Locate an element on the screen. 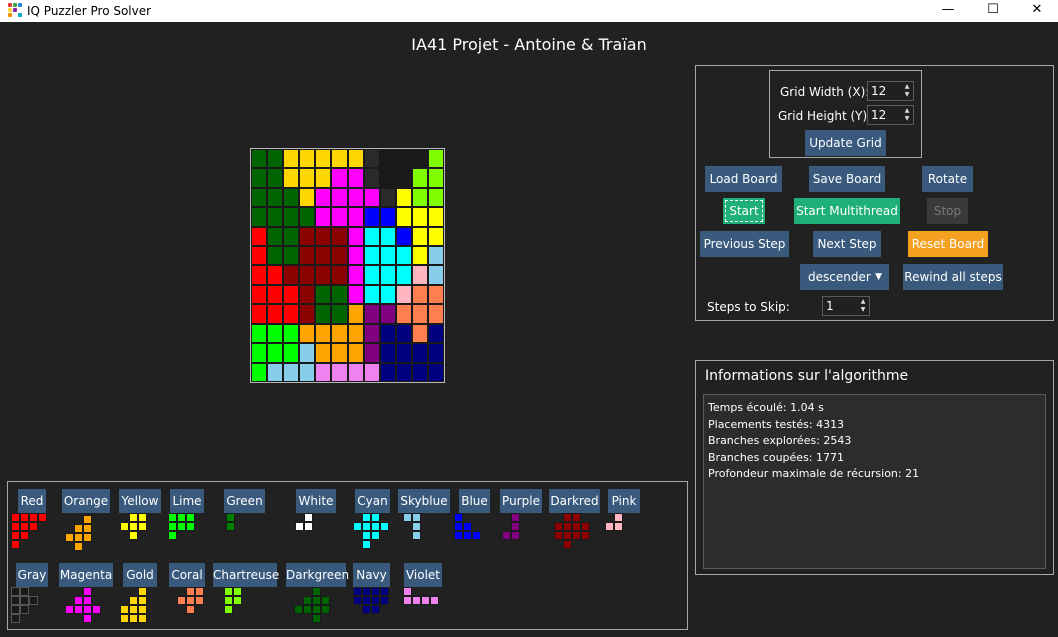  close-button: ✕ is located at coordinates (1036, 11).